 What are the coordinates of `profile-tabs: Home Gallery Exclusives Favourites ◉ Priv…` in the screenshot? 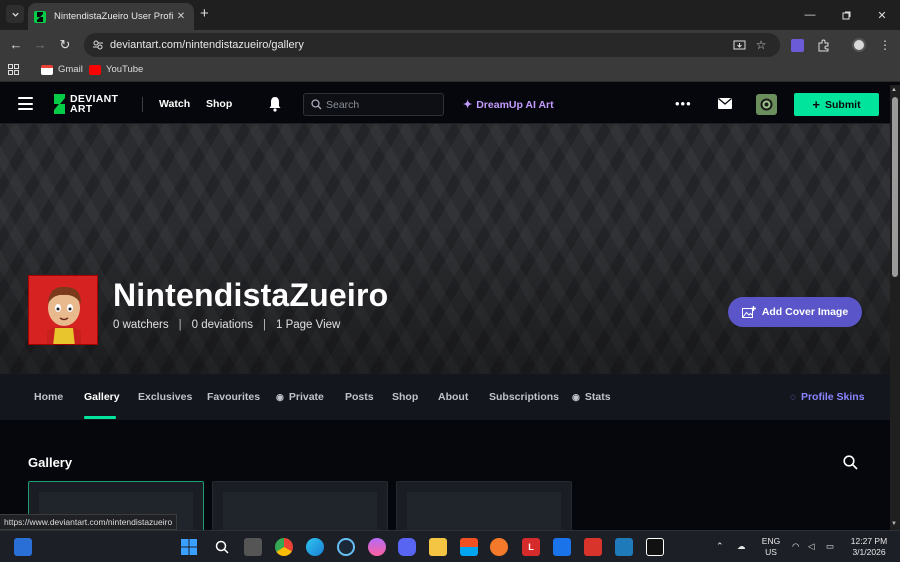 It's located at (445, 397).